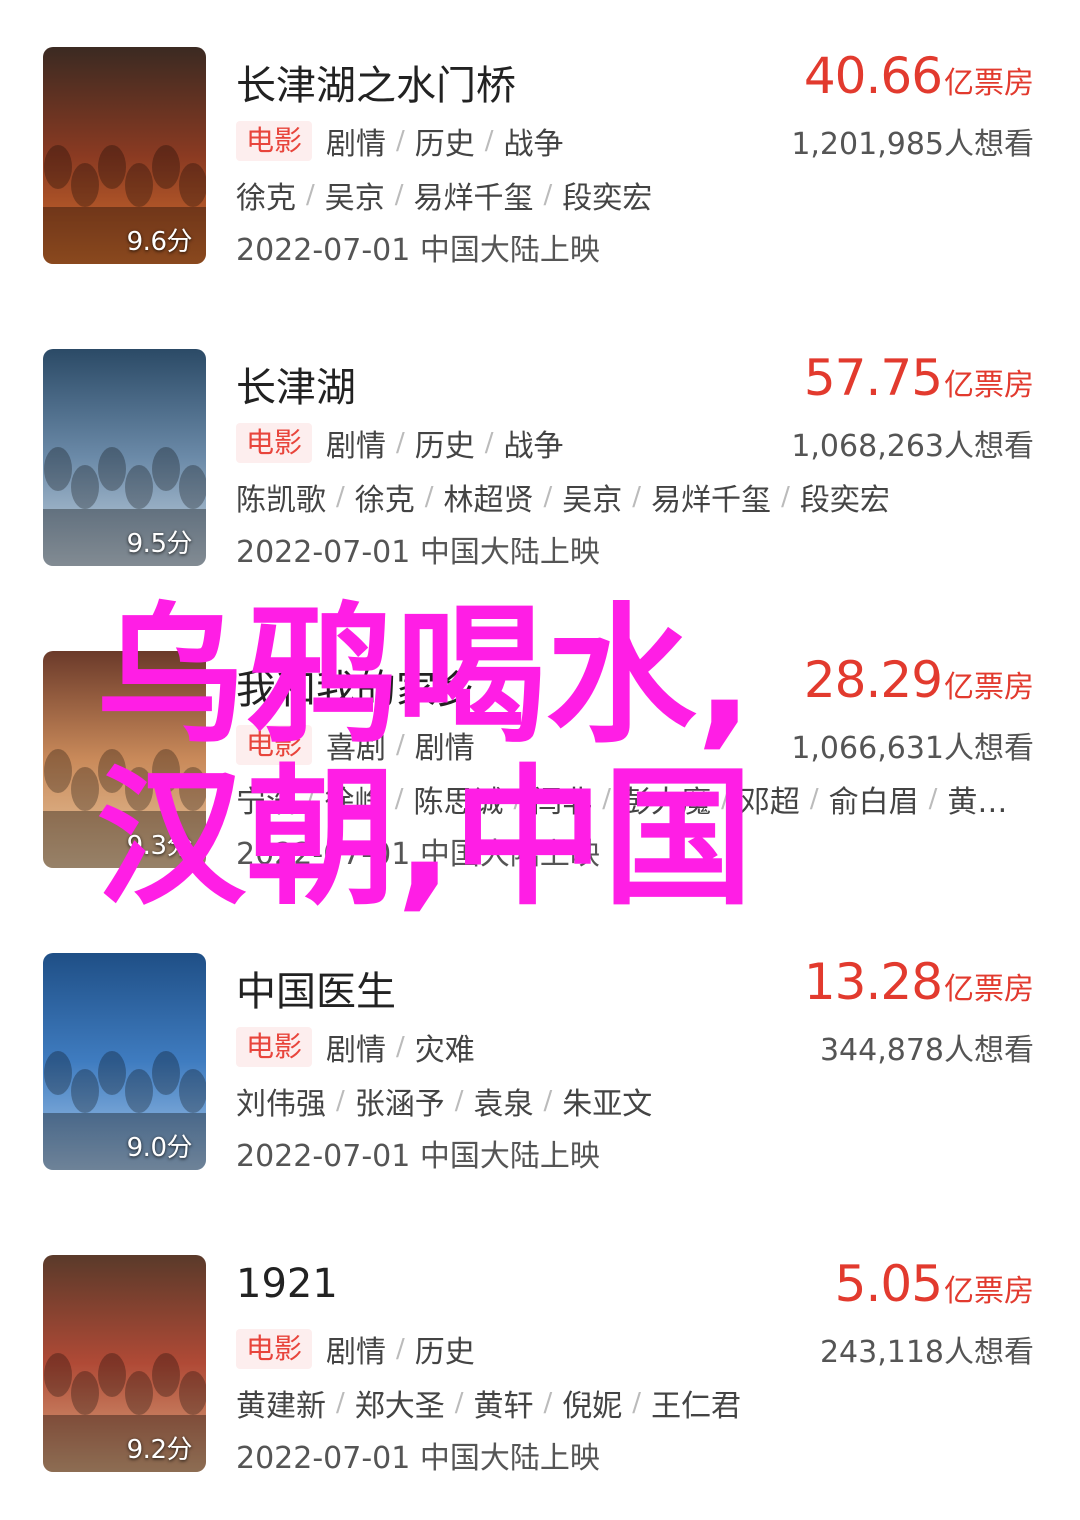 The height and width of the screenshot is (1520, 1080). Describe the element at coordinates (124, 1061) in the screenshot. I see `movie-poster: 9.0分` at that location.